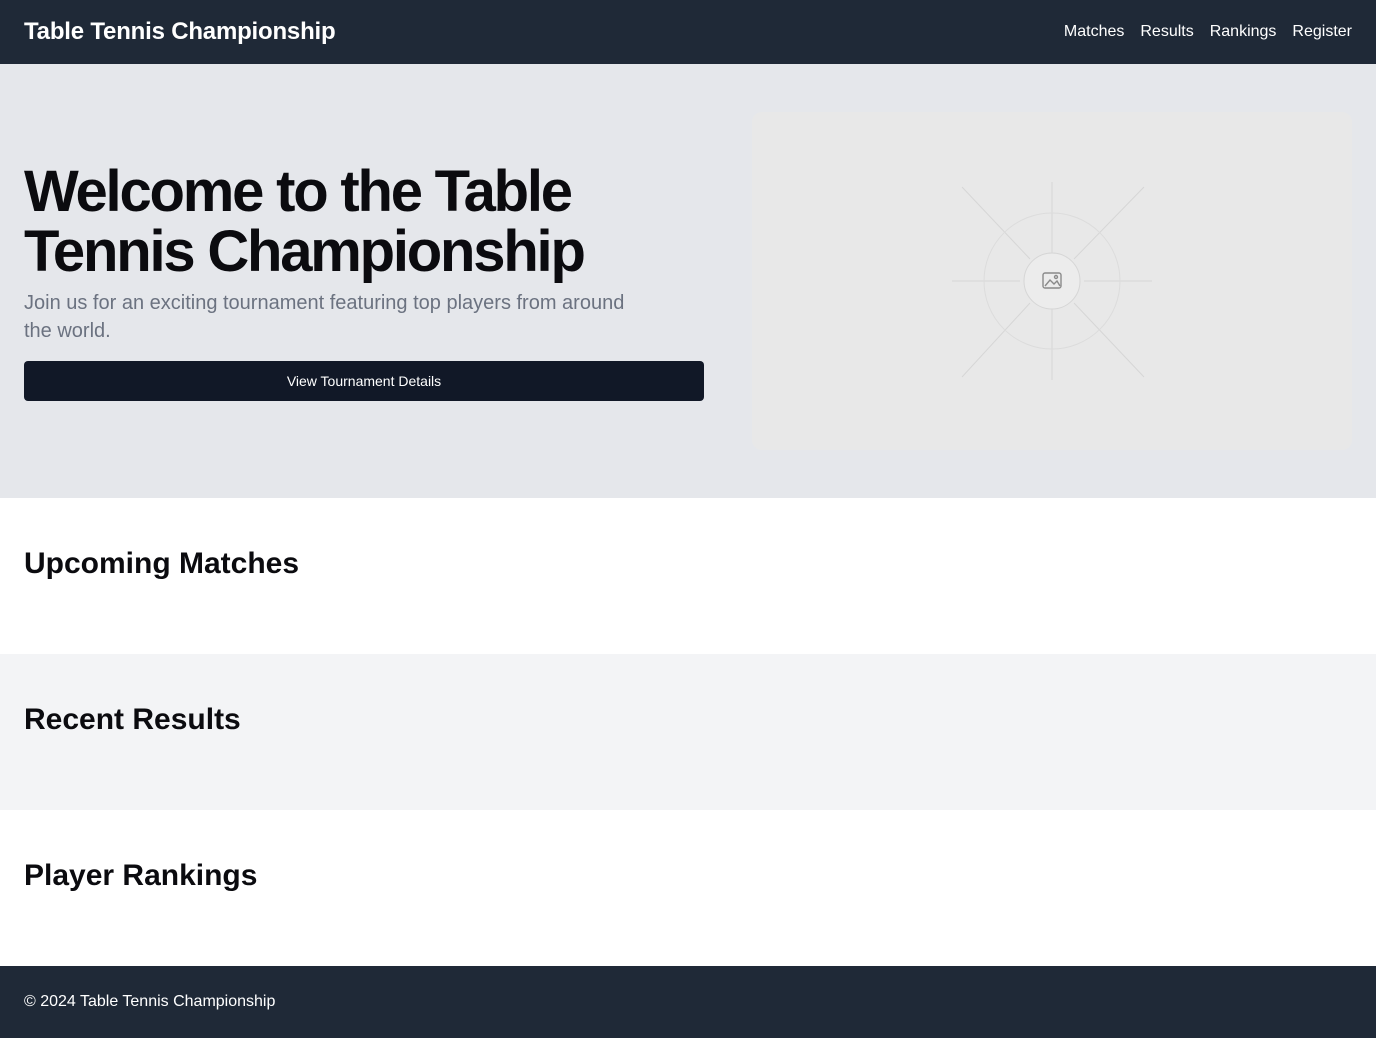 The height and width of the screenshot is (1038, 1376). I want to click on footer: © 2024 Table Tennis Championship, so click(688, 1002).